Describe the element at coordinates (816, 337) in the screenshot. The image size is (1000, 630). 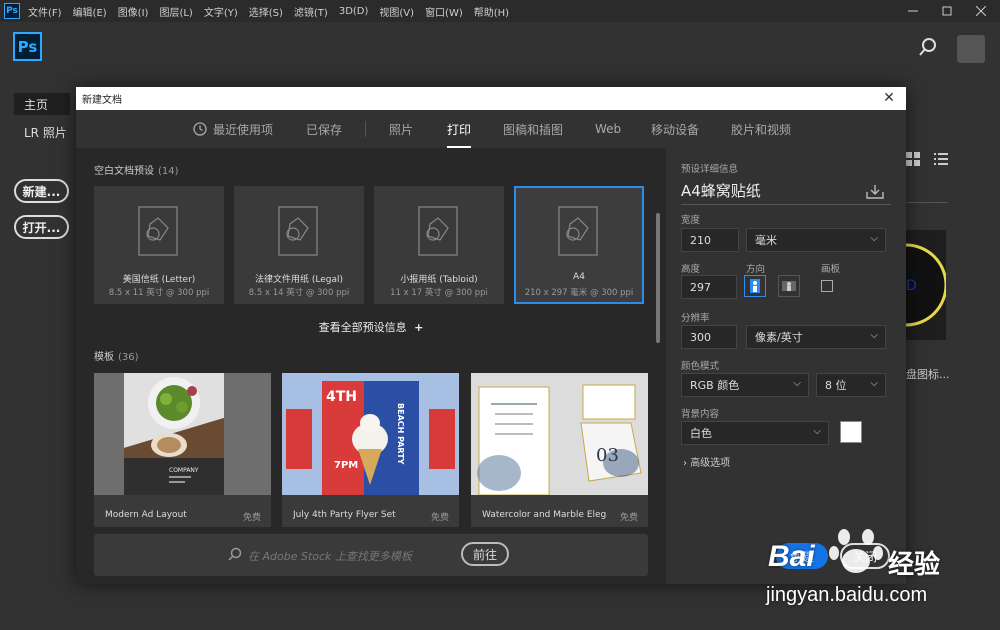
I see `resolution-unit-select: 像素/英寸 ⌵` at that location.